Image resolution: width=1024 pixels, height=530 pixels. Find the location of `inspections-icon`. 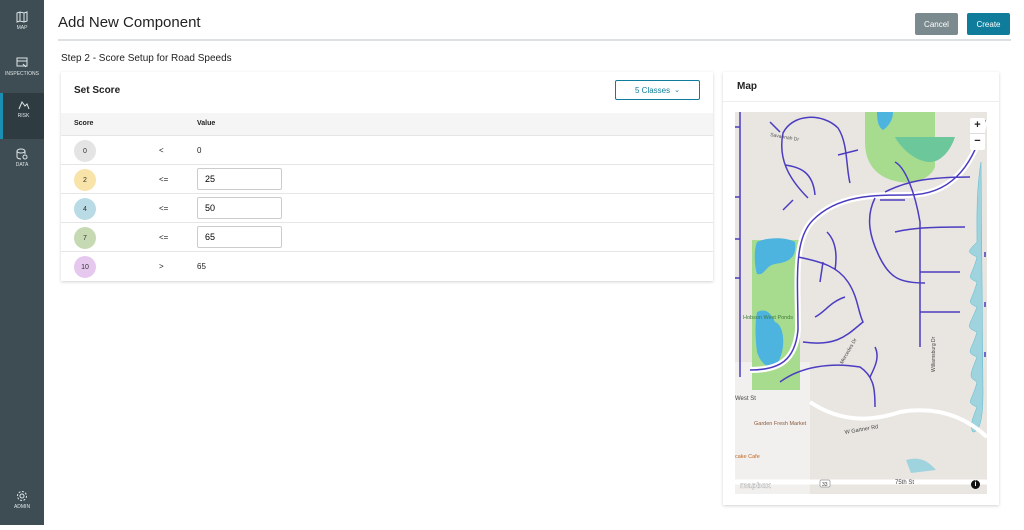

inspections-icon is located at coordinates (22, 62).